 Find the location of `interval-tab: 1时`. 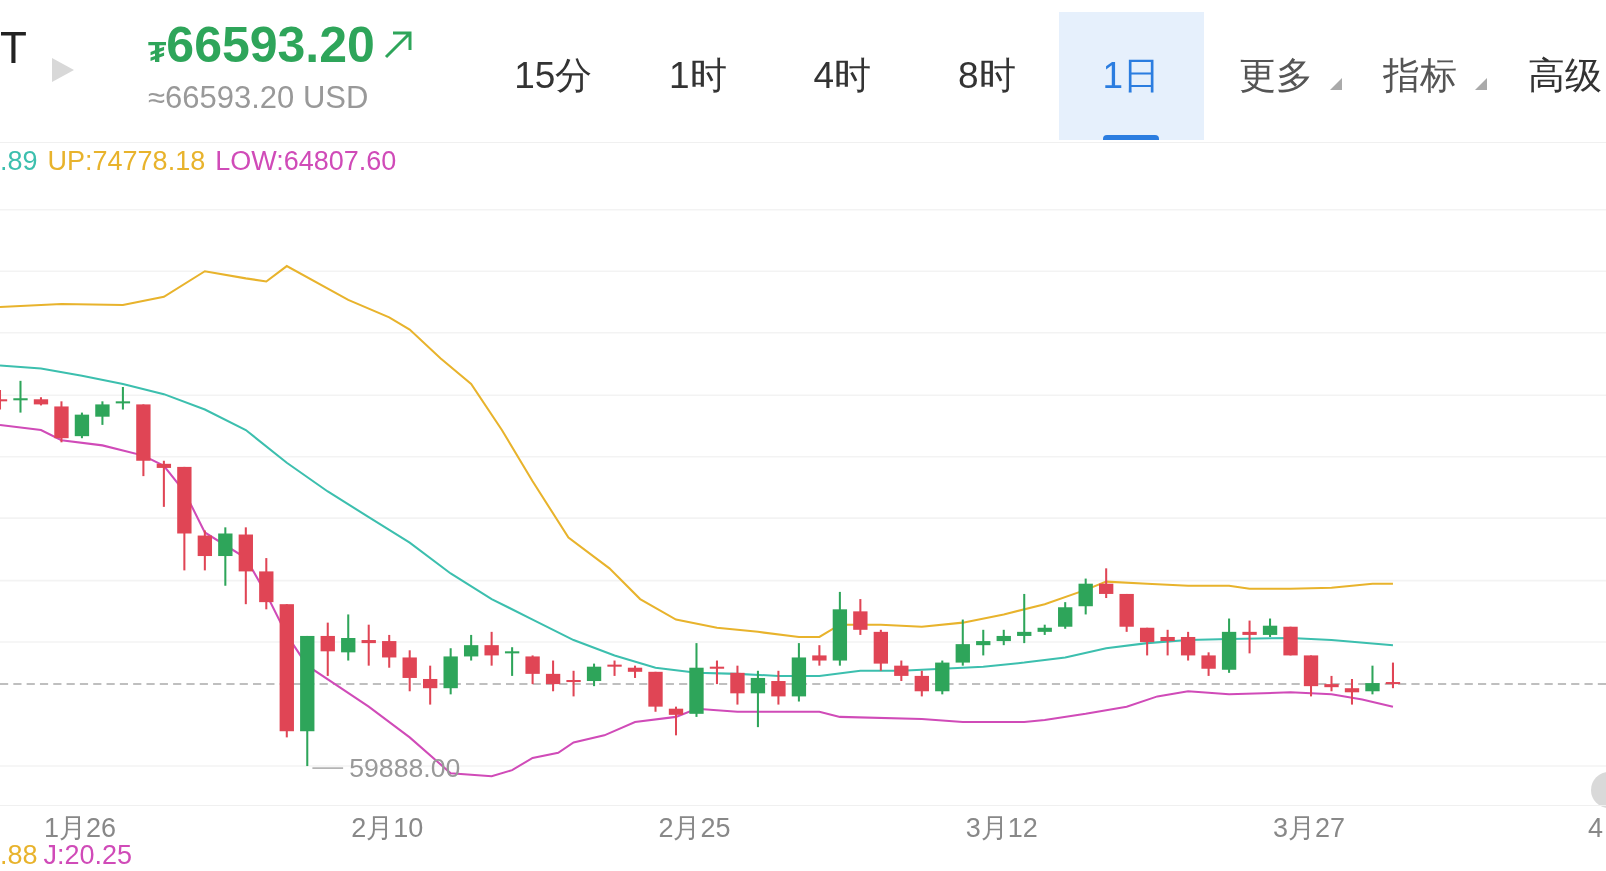

interval-tab: 1时 is located at coordinates (697, 76).